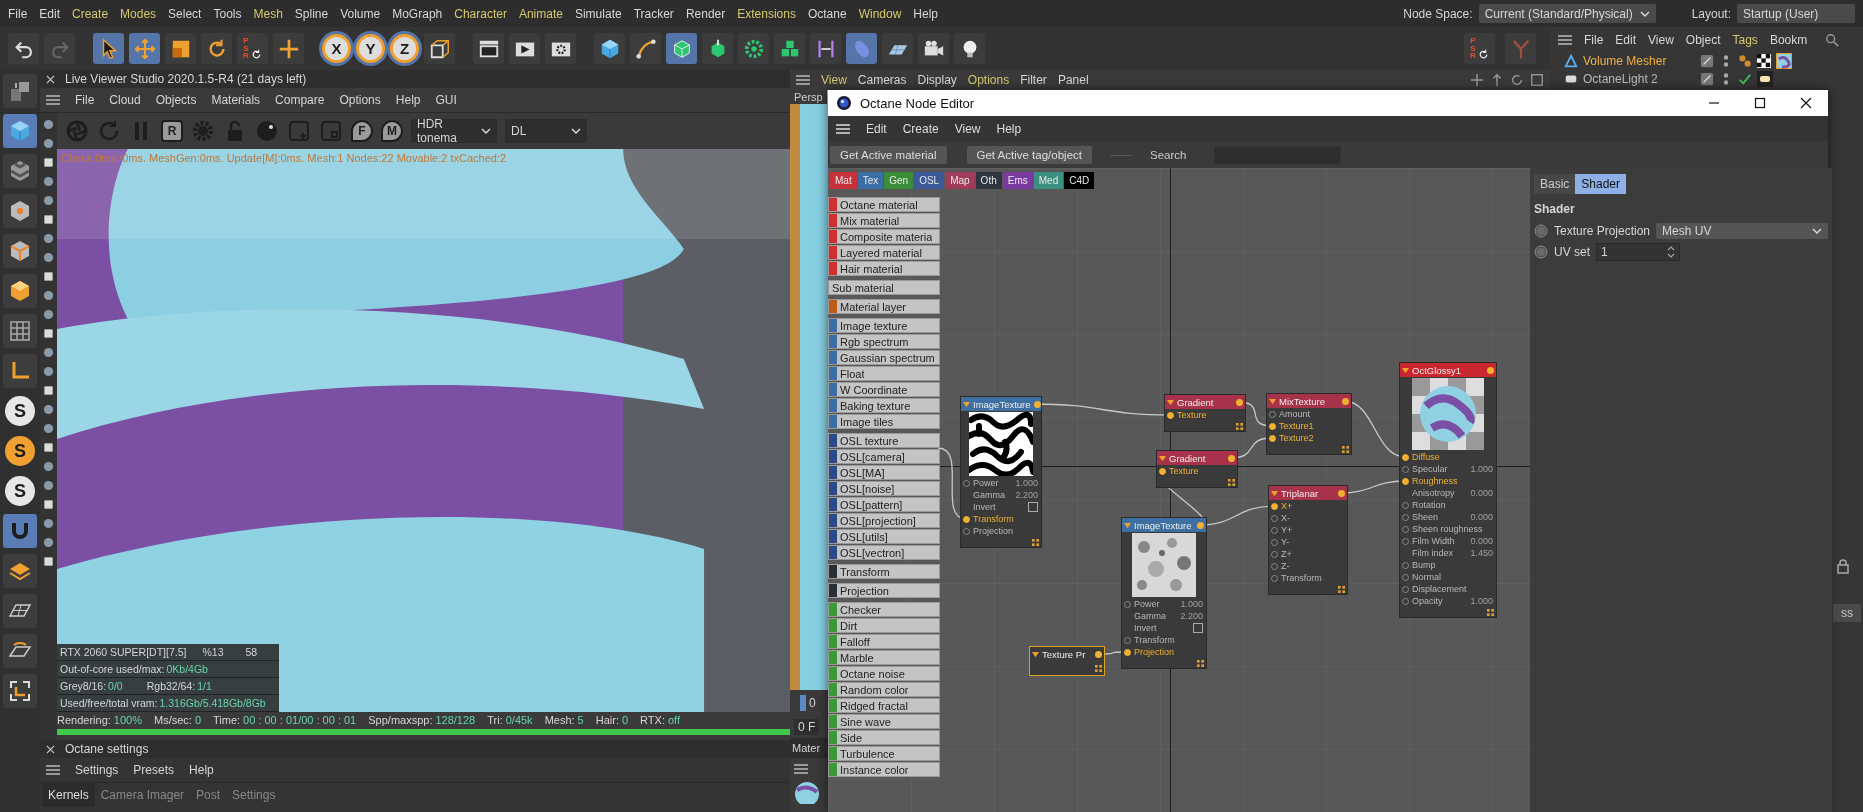 The width and height of the screenshot is (1863, 812). I want to click on node-type-item: Instance color, so click(884, 769).